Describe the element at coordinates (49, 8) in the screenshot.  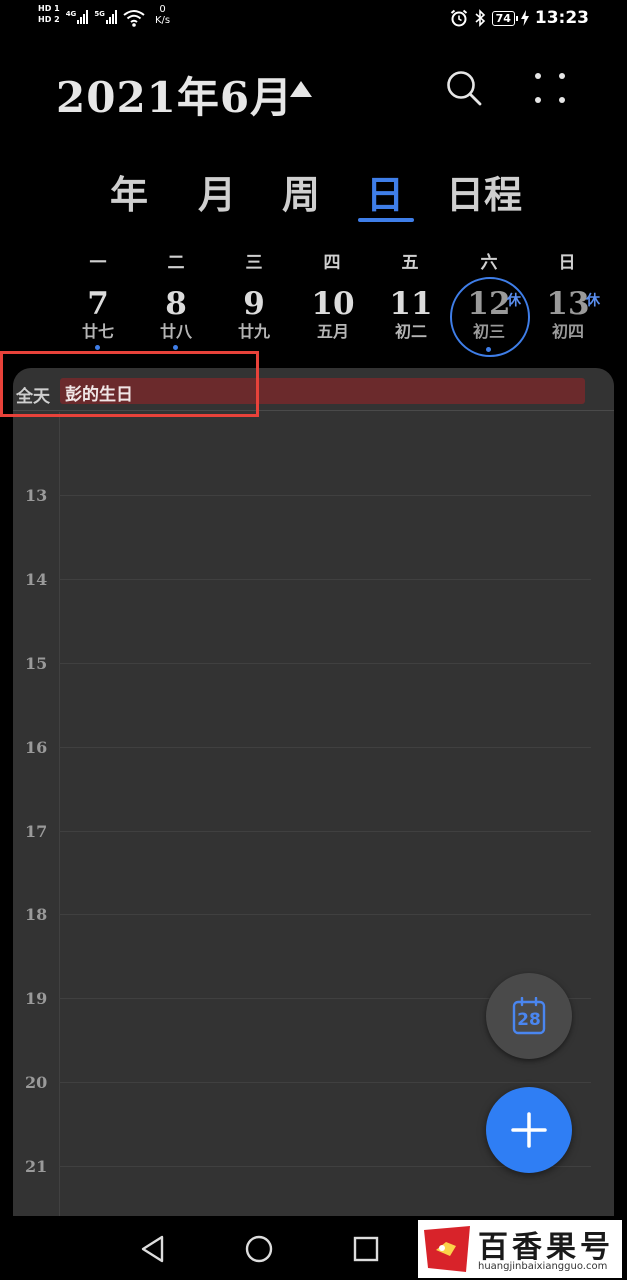
I see `sim1-label: HD 1` at that location.